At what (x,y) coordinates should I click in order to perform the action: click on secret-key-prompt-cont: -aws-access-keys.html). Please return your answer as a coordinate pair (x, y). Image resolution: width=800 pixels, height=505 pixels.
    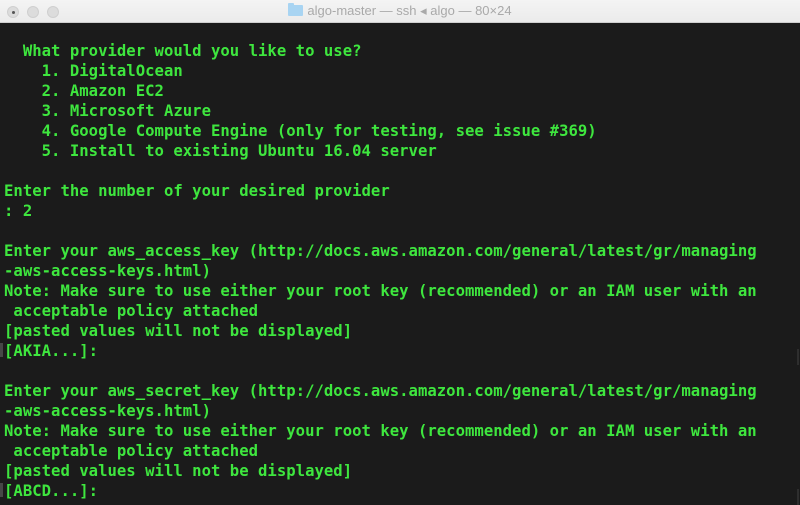
    Looking at the image, I should click on (107, 411).